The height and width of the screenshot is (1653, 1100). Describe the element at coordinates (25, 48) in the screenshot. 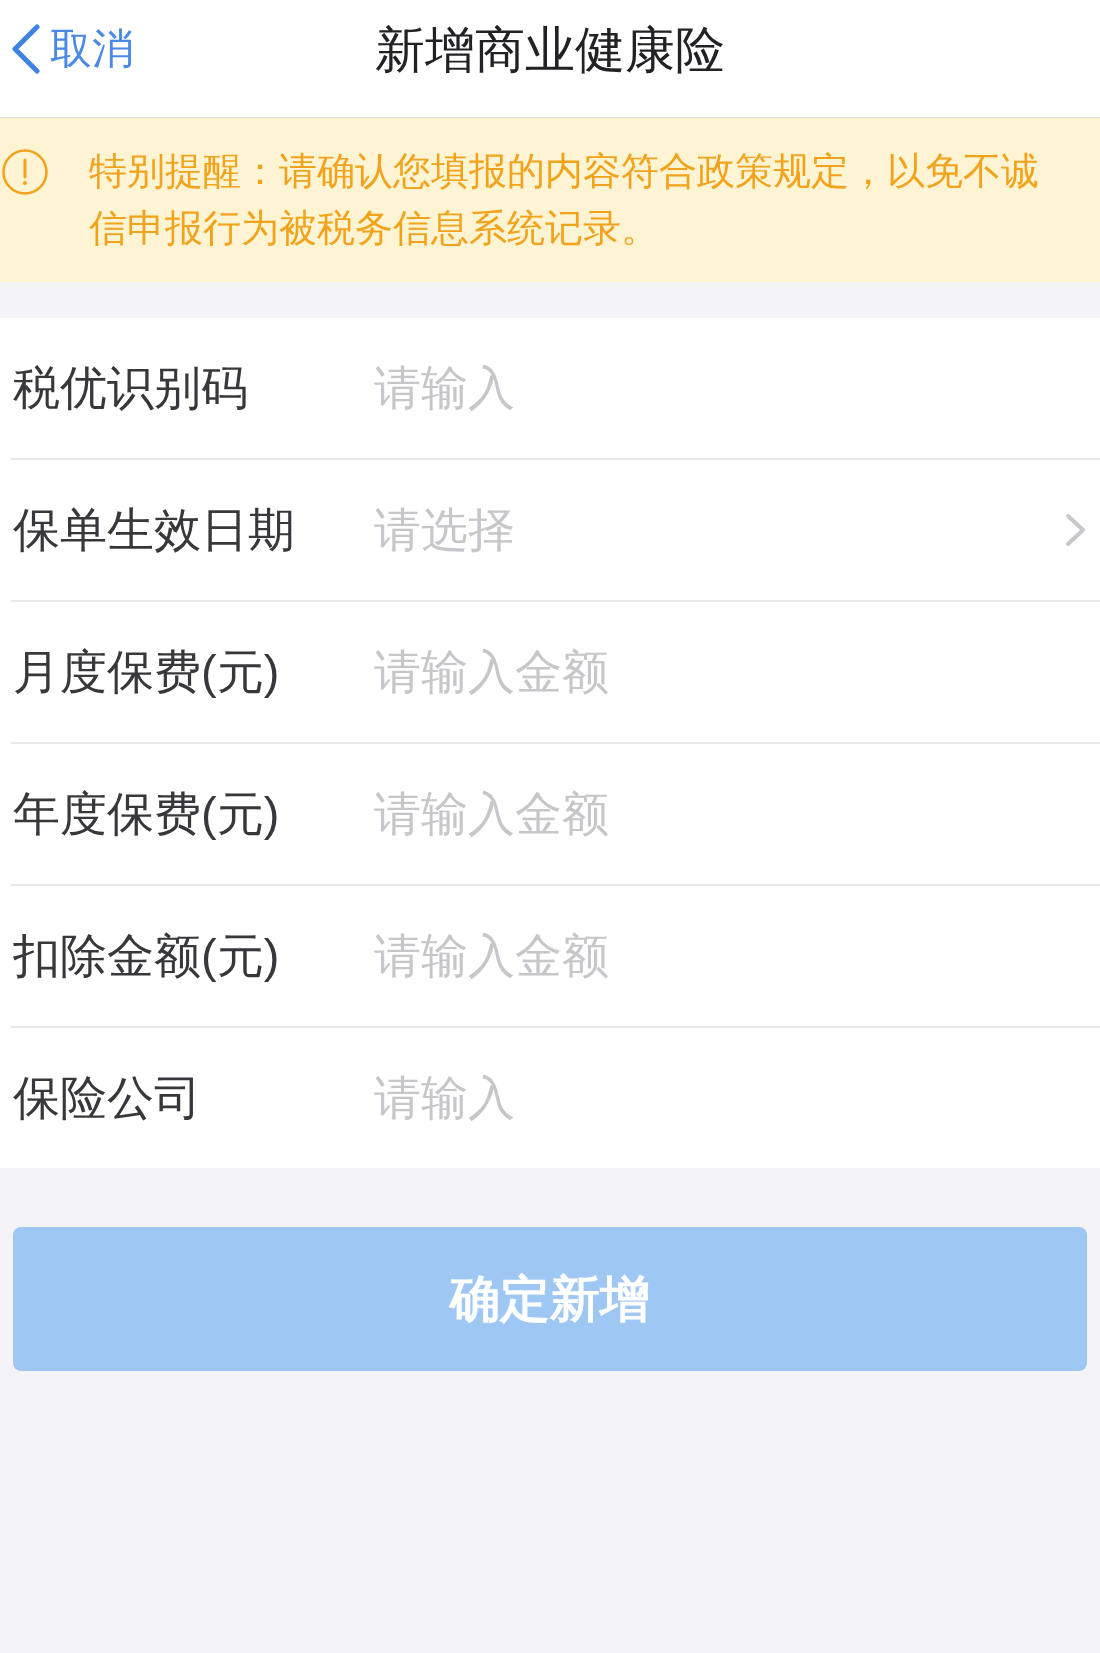

I see `chevron-left-icon` at that location.